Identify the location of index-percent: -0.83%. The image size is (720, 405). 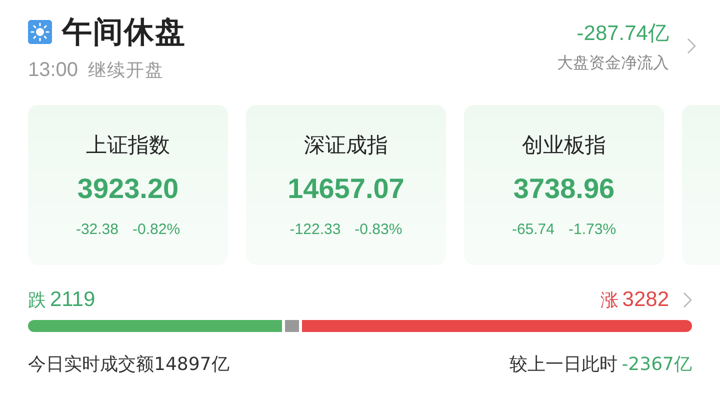
(378, 229).